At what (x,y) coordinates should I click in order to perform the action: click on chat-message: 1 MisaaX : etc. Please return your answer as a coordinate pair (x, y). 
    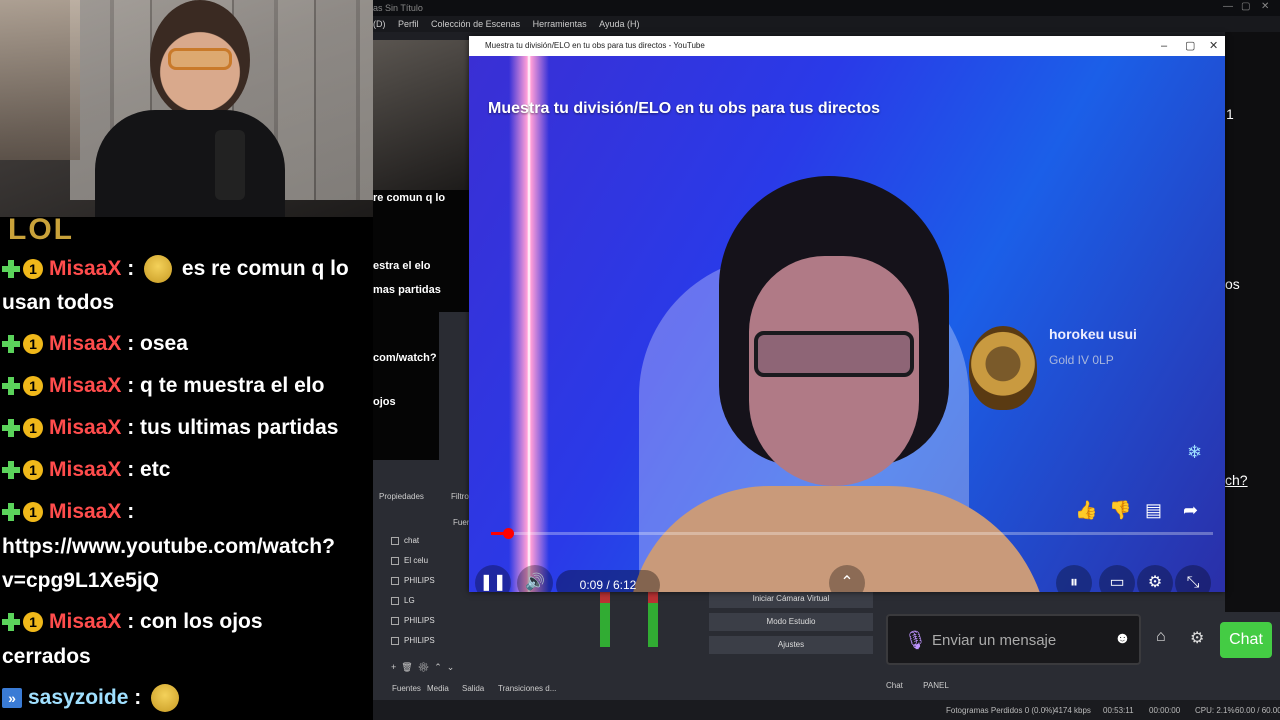
    Looking at the image, I should click on (86, 470).